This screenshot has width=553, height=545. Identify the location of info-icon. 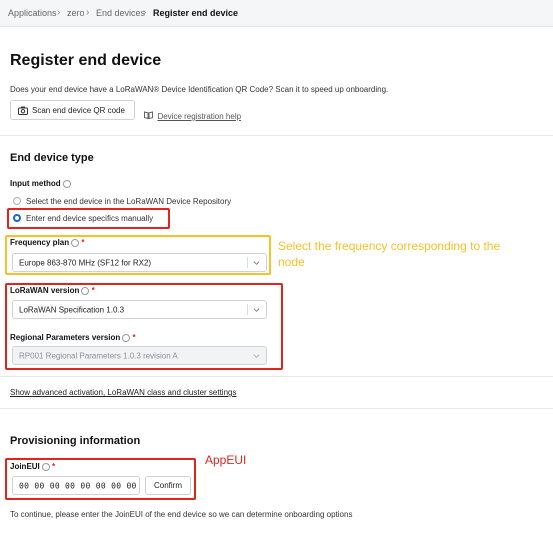
(66, 183).